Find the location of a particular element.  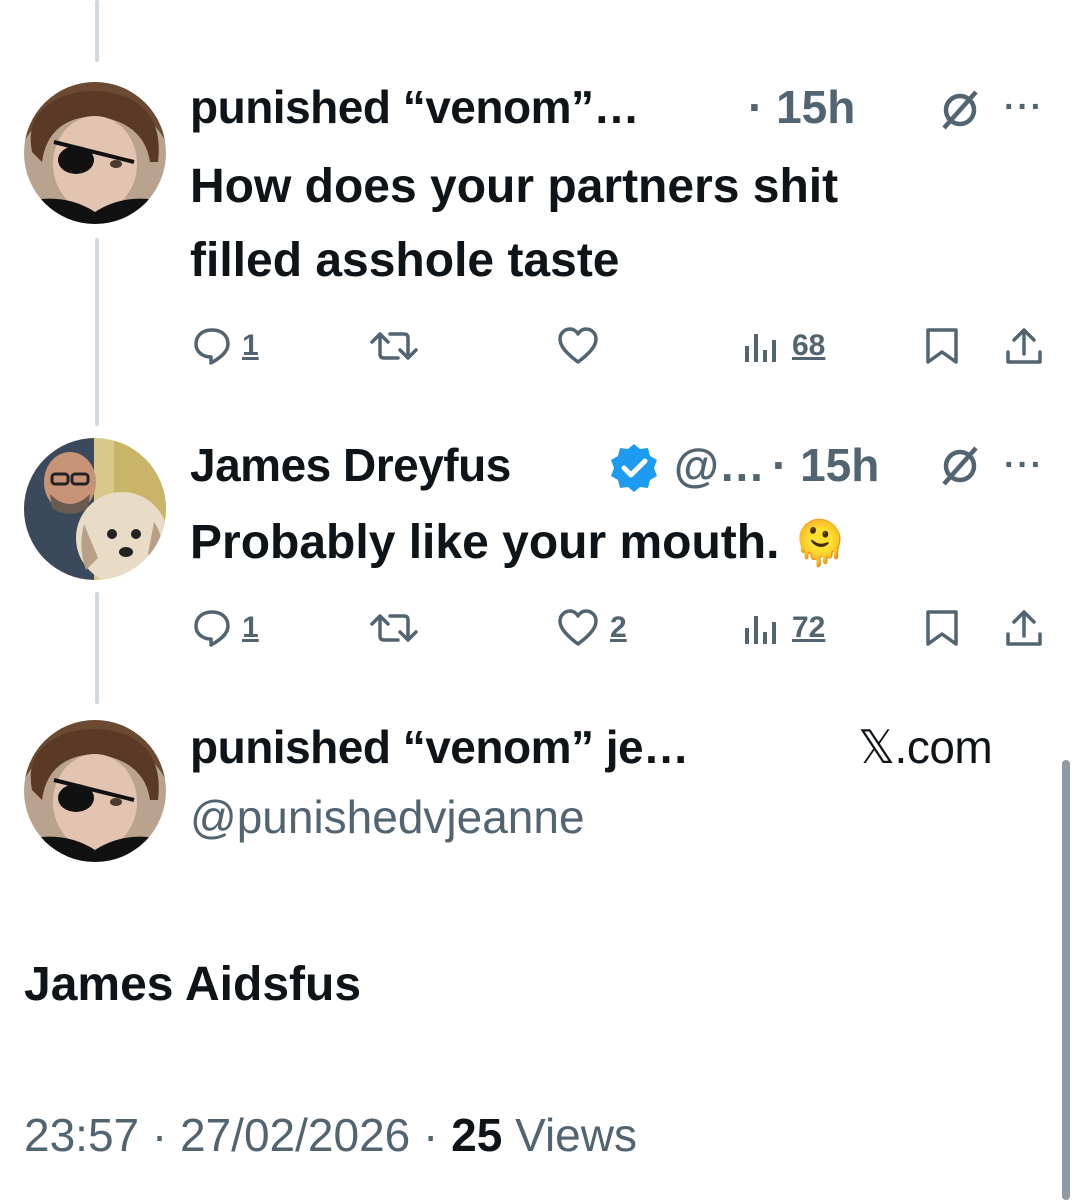

tweet1-share-button is located at coordinates (1024, 346).